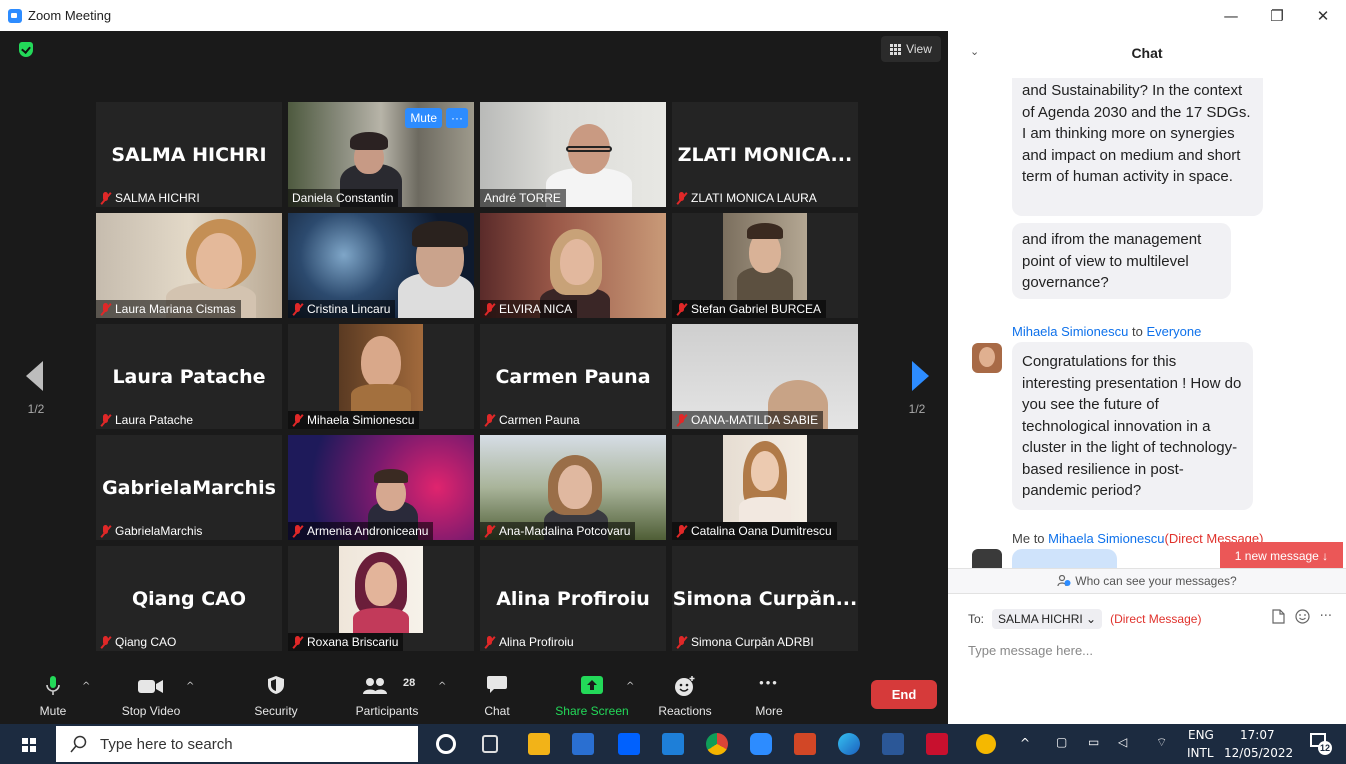 The image size is (1346, 764). I want to click on mcafee-icon, so click(937, 744).